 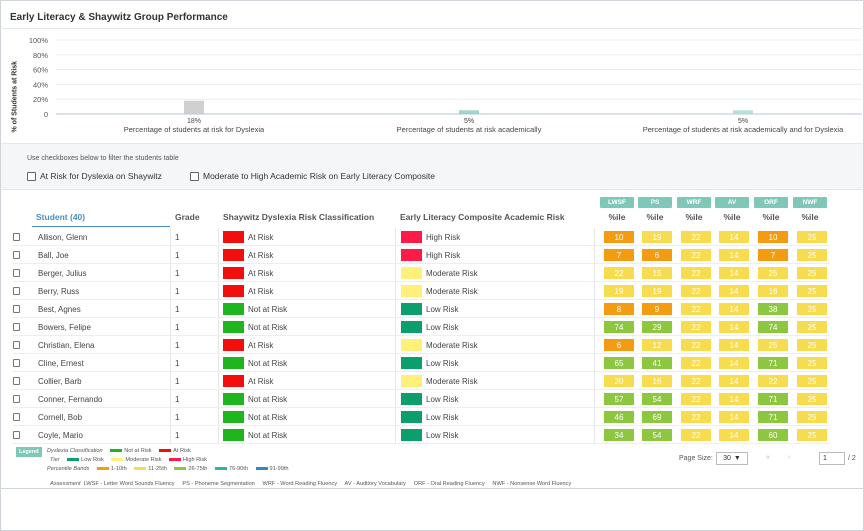 What do you see at coordinates (70, 399) in the screenshot?
I see `student-name: Conner, Fernando` at bounding box center [70, 399].